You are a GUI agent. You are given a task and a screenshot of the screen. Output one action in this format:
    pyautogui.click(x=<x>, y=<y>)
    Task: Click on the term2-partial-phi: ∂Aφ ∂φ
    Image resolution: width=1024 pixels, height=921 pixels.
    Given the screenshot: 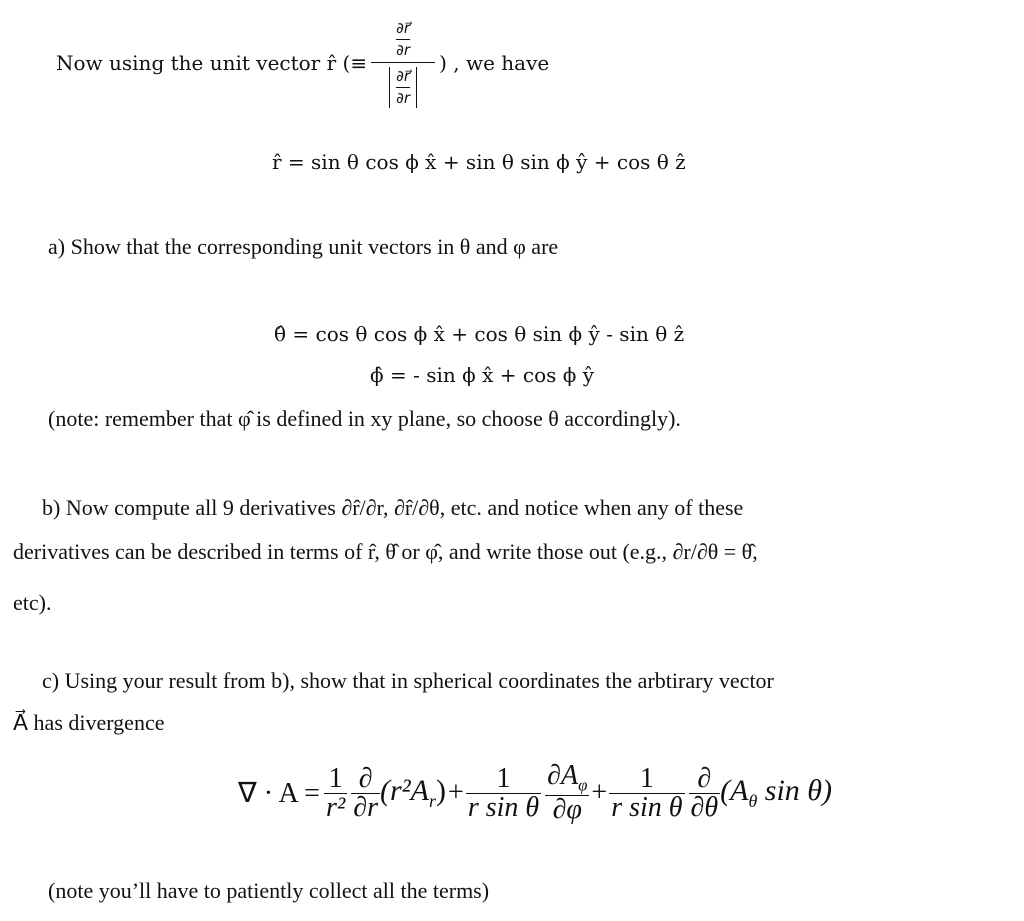 What is the action you would take?
    pyautogui.click(x=567, y=793)
    